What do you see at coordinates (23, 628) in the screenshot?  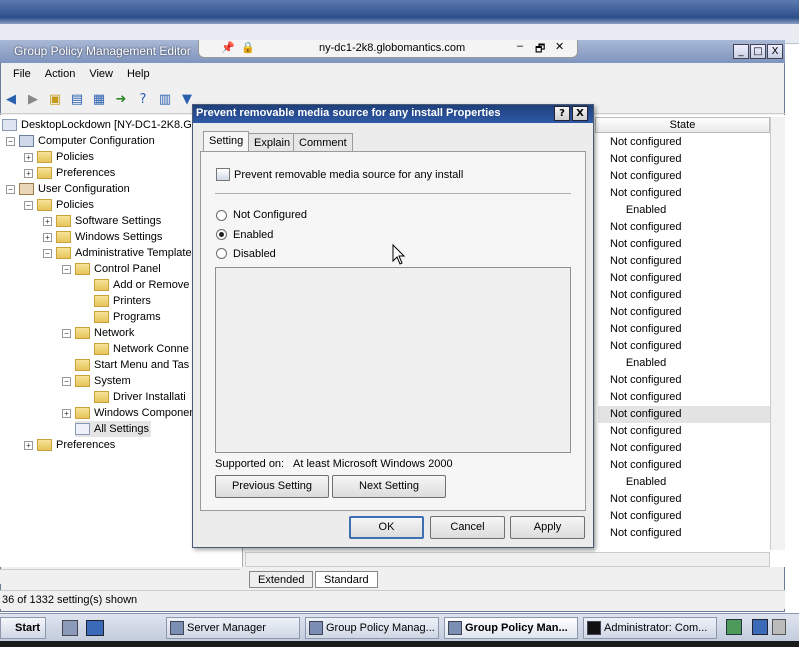 I see `start-button: Start` at bounding box center [23, 628].